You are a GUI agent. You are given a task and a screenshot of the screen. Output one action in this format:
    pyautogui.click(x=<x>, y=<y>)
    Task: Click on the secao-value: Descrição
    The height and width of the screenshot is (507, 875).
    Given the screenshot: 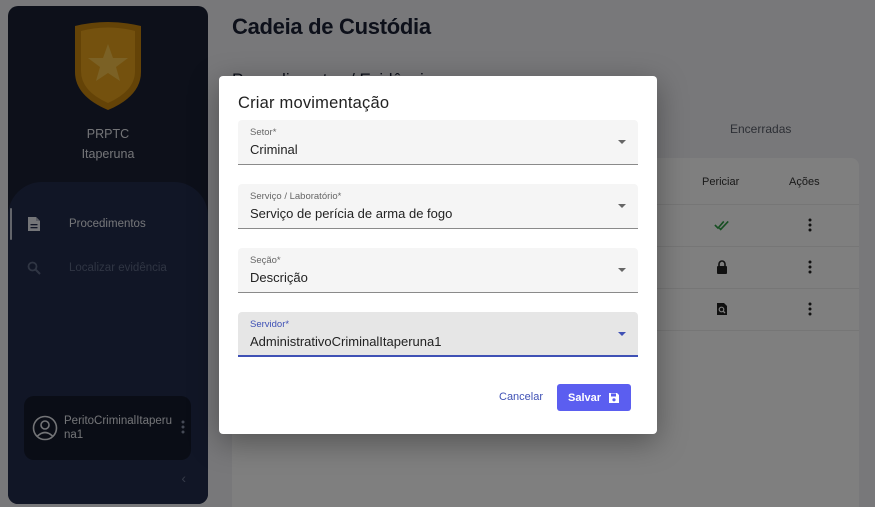 What is the action you would take?
    pyautogui.click(x=279, y=277)
    